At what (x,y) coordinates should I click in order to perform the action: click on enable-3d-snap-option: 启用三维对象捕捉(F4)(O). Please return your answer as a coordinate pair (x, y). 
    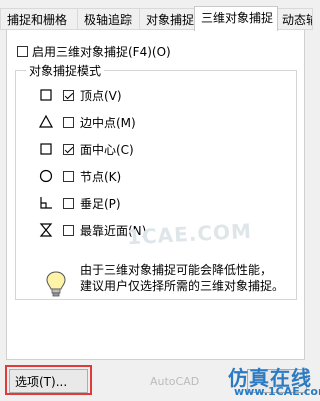
    Looking at the image, I should click on (94, 51).